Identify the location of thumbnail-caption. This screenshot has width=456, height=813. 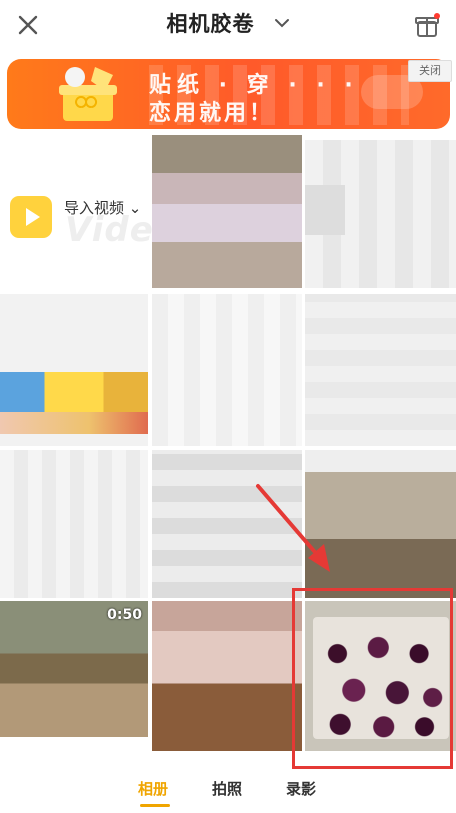
(74, 744).